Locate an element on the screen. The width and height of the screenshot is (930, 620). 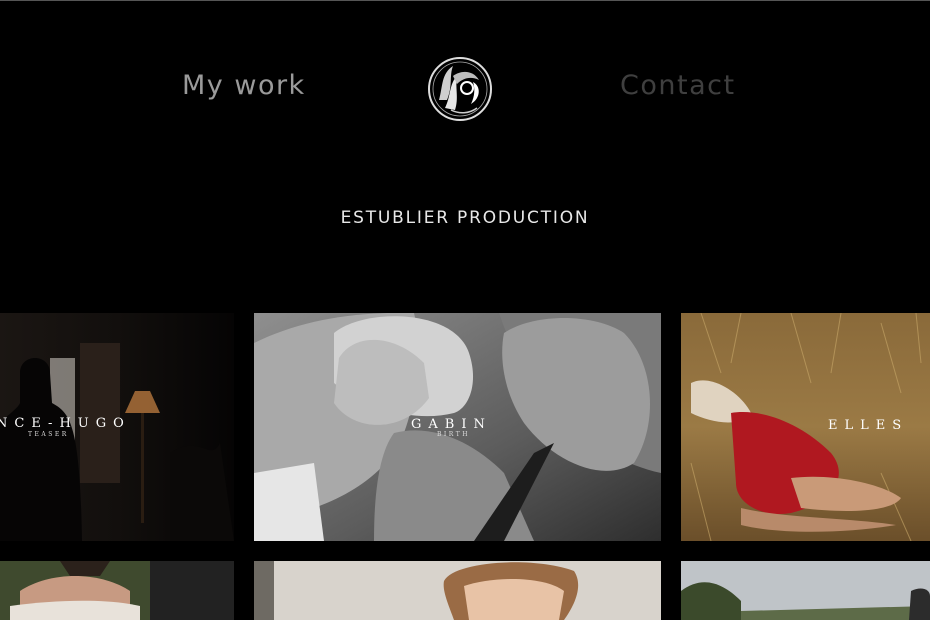
gallery-tile-1: NCE-HUGO TEASER is located at coordinates (117, 427).